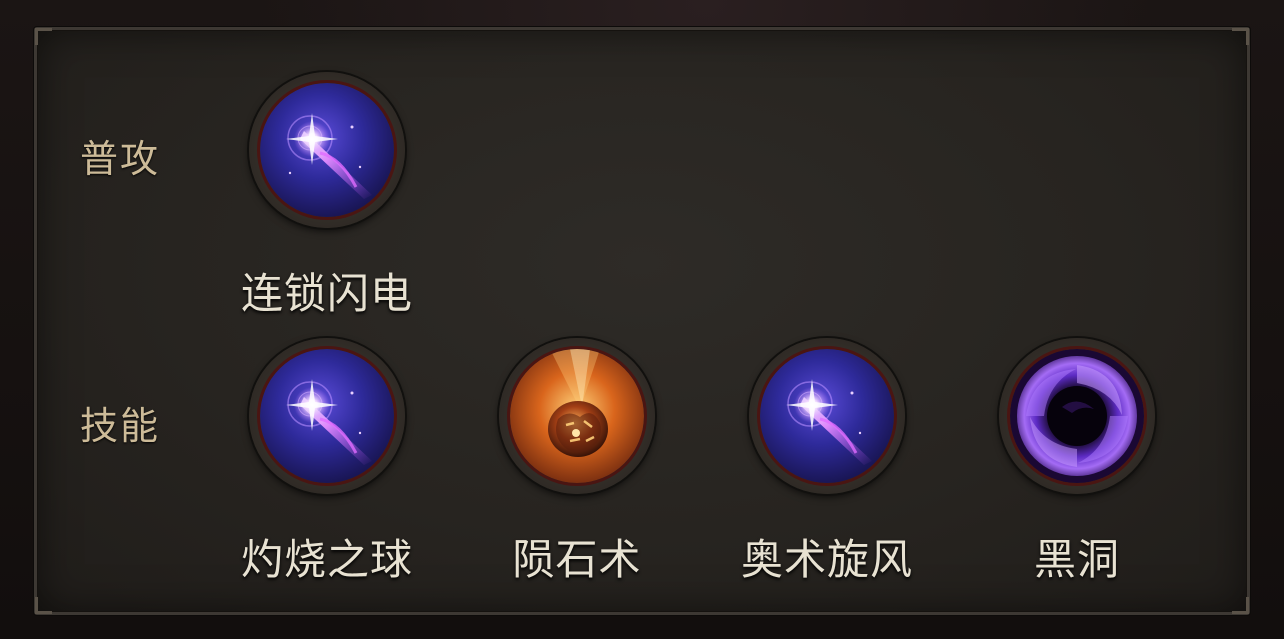  What do you see at coordinates (826, 559) in the screenshot?
I see `skill-name: 奥术旋风` at bounding box center [826, 559].